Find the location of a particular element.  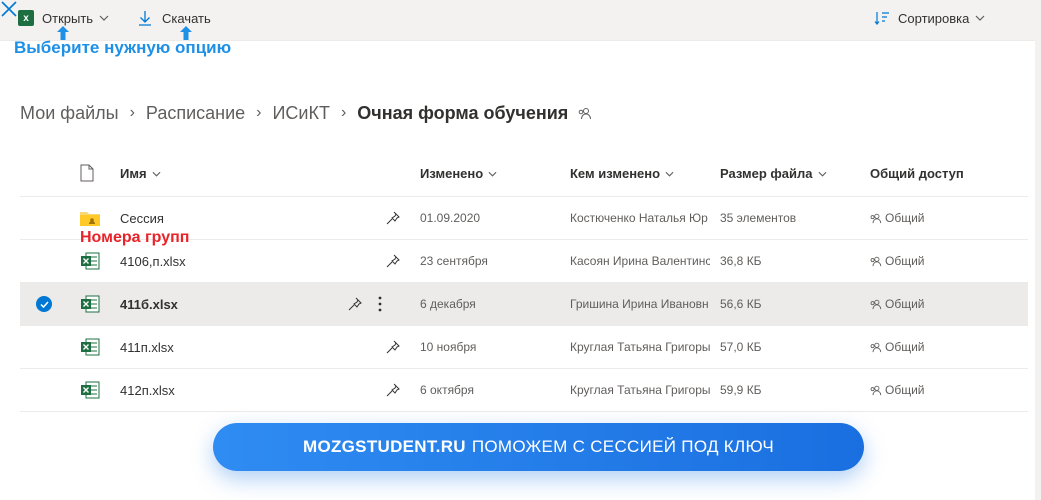

modified-date: 01.09.2020 is located at coordinates (450, 218).